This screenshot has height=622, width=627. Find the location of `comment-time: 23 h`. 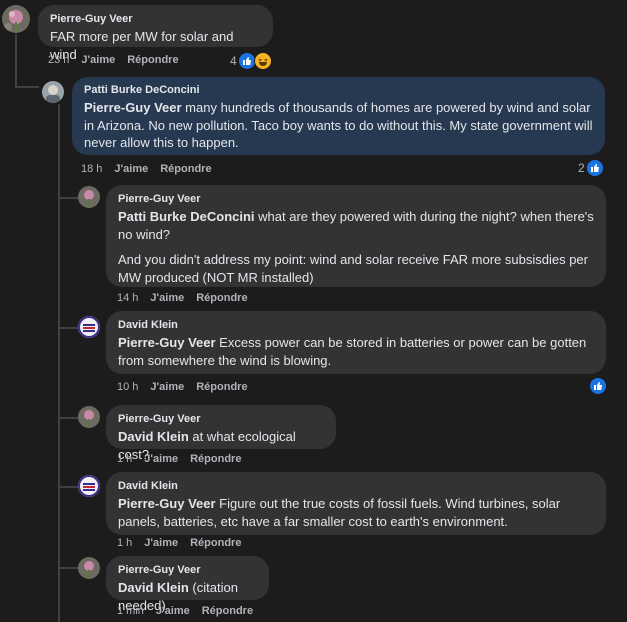

comment-time: 23 h is located at coordinates (58, 60).